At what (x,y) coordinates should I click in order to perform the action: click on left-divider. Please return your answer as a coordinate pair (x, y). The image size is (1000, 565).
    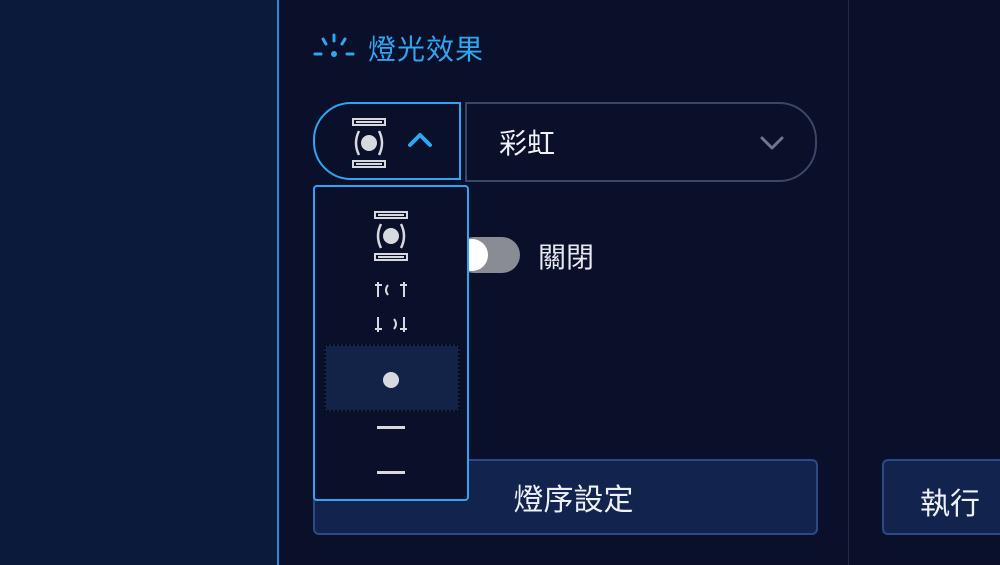
    Looking at the image, I should click on (278, 282).